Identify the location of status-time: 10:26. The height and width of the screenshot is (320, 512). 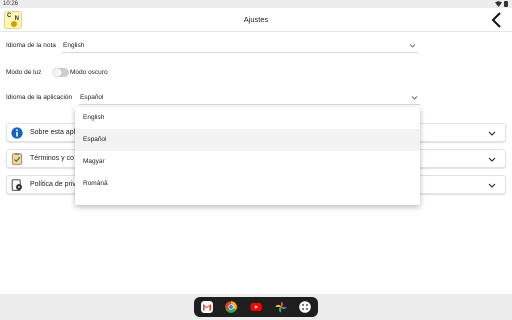
(11, 4).